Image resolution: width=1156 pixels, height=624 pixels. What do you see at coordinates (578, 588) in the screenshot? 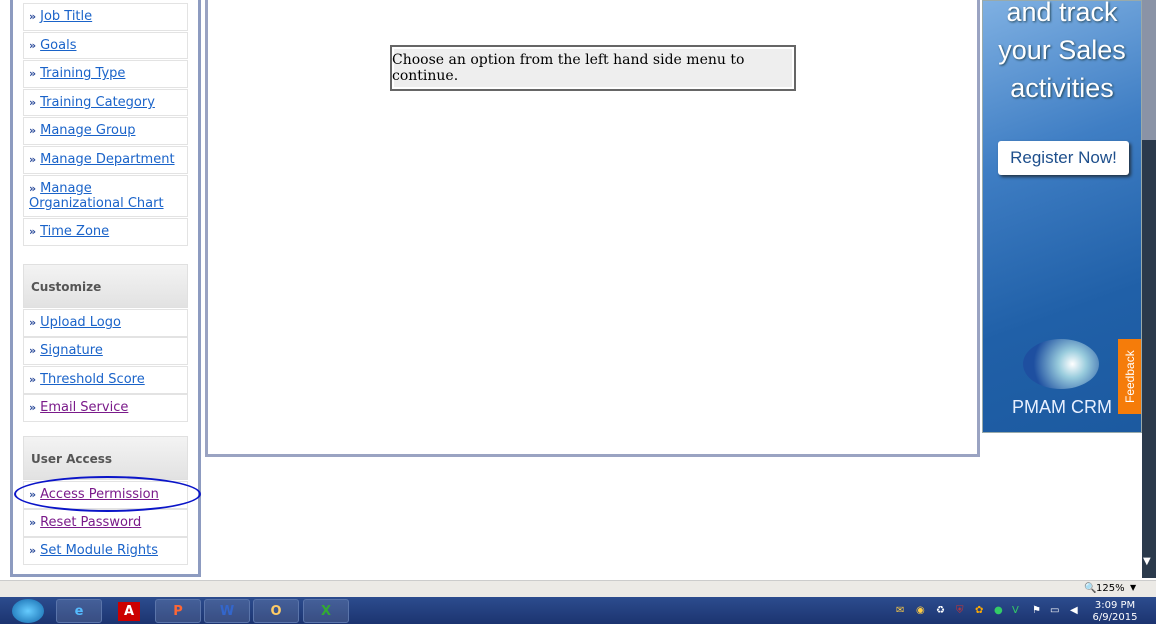
I see `status-bar: 🔍 125% ▼` at bounding box center [578, 588].